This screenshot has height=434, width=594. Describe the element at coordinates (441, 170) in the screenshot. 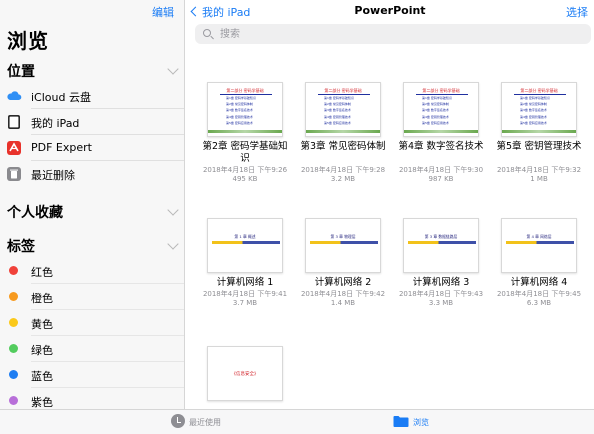

I see `file-date: 2018年4月18日 下午9:30` at that location.